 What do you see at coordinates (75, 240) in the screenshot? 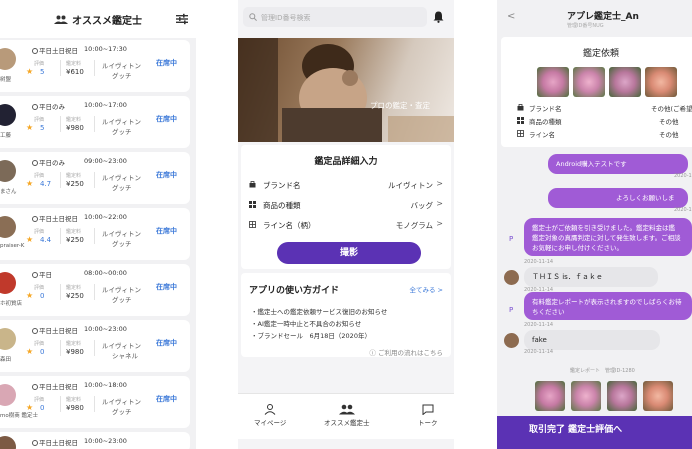
I see `appraisal-price: ¥250` at bounding box center [75, 240].